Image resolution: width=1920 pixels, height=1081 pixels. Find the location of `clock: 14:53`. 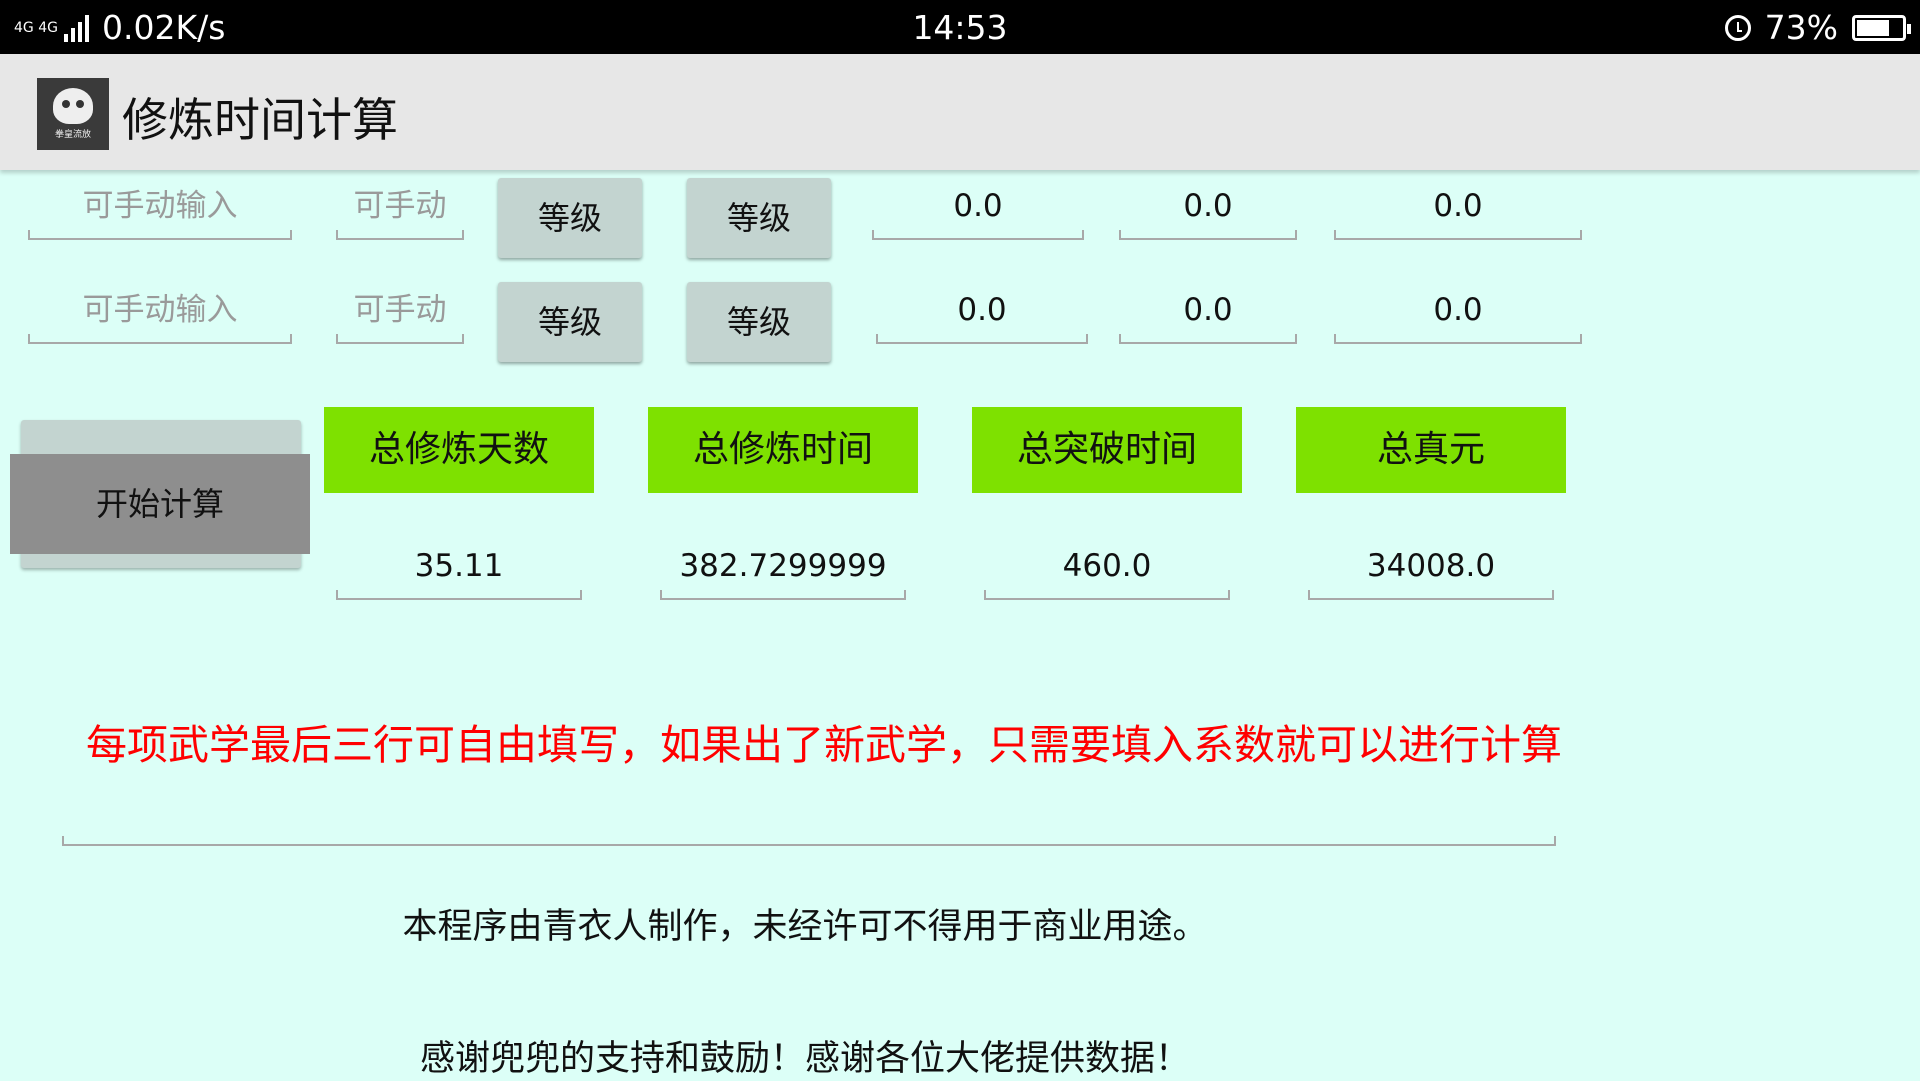

clock: 14:53 is located at coordinates (960, 27).